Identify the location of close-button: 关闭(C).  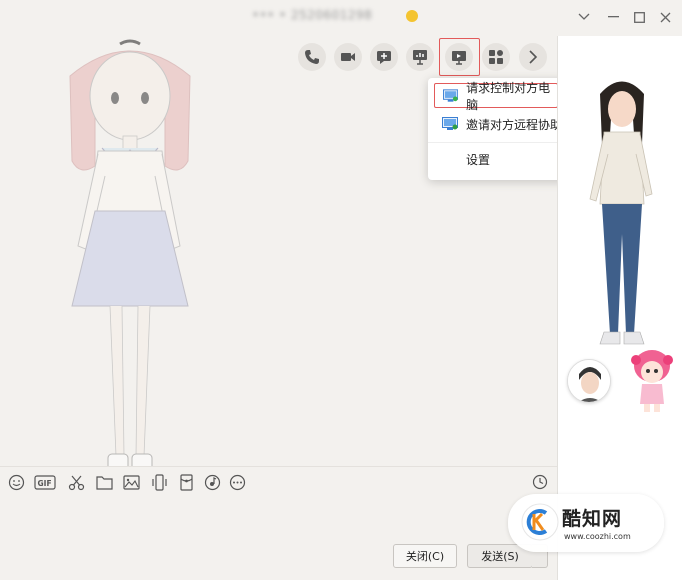
(425, 556).